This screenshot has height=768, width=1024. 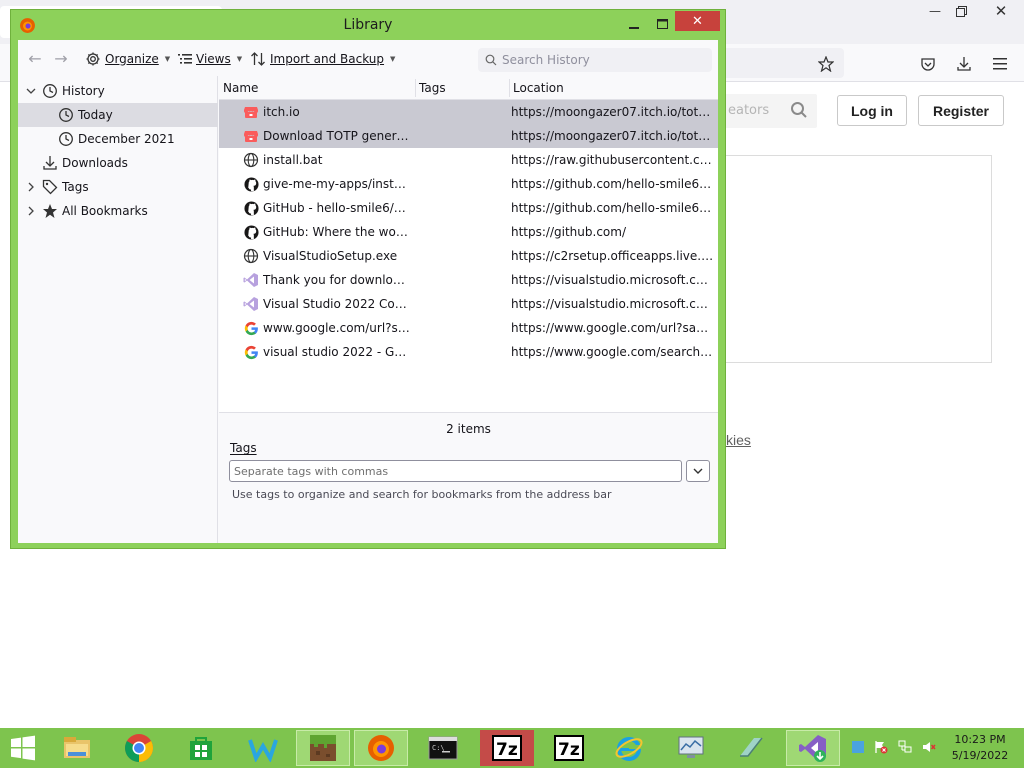 I want to click on library-maximize-button, so click(x=662, y=24).